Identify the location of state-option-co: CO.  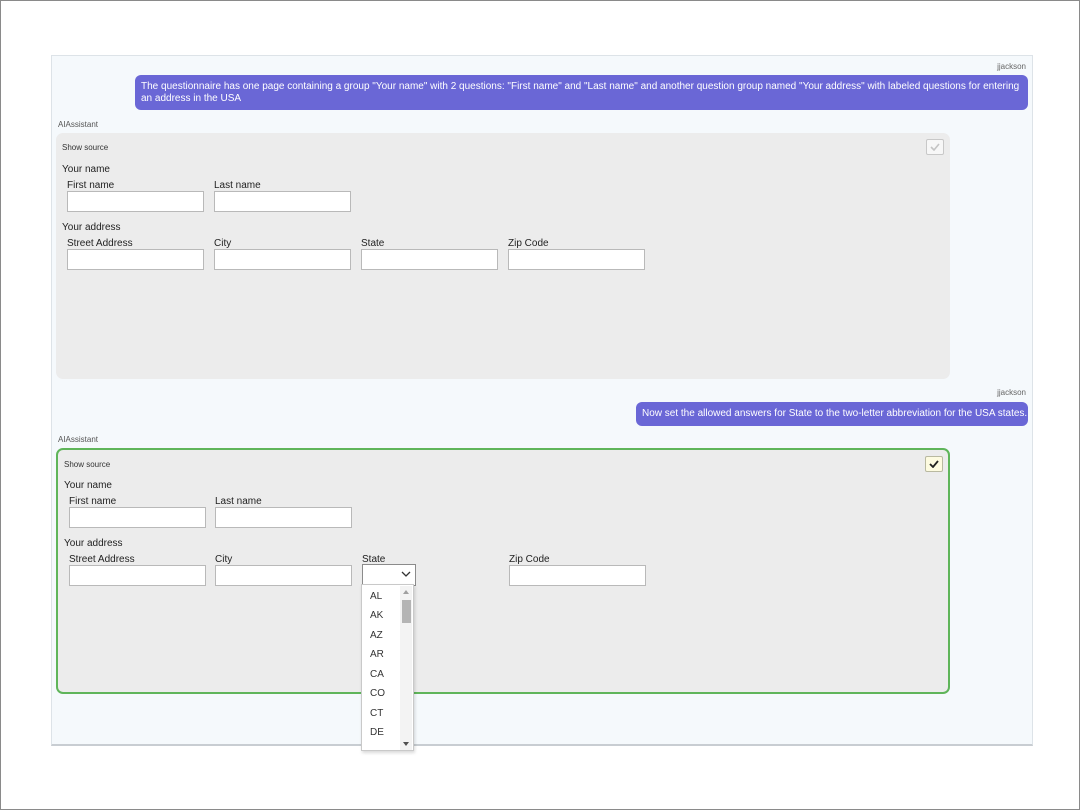
(377, 693).